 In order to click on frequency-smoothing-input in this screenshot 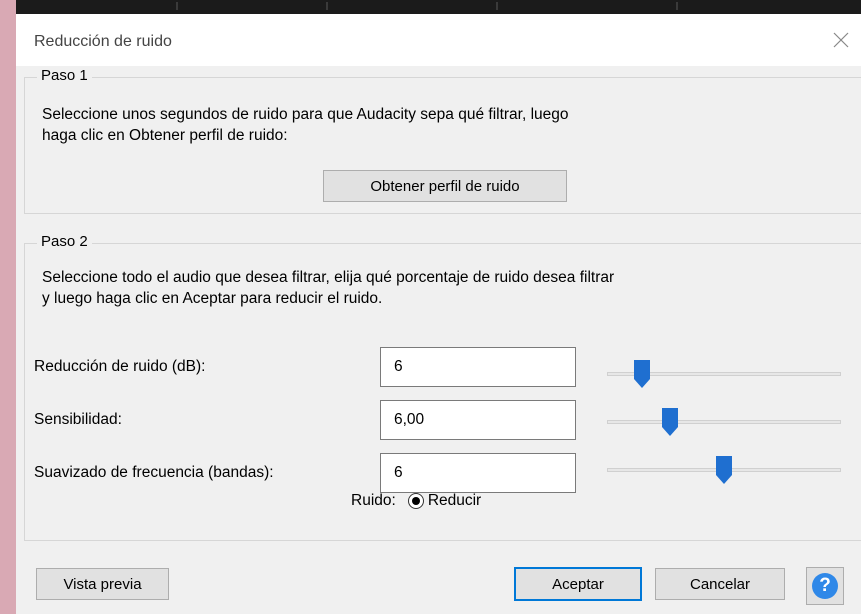, I will do `click(478, 473)`.